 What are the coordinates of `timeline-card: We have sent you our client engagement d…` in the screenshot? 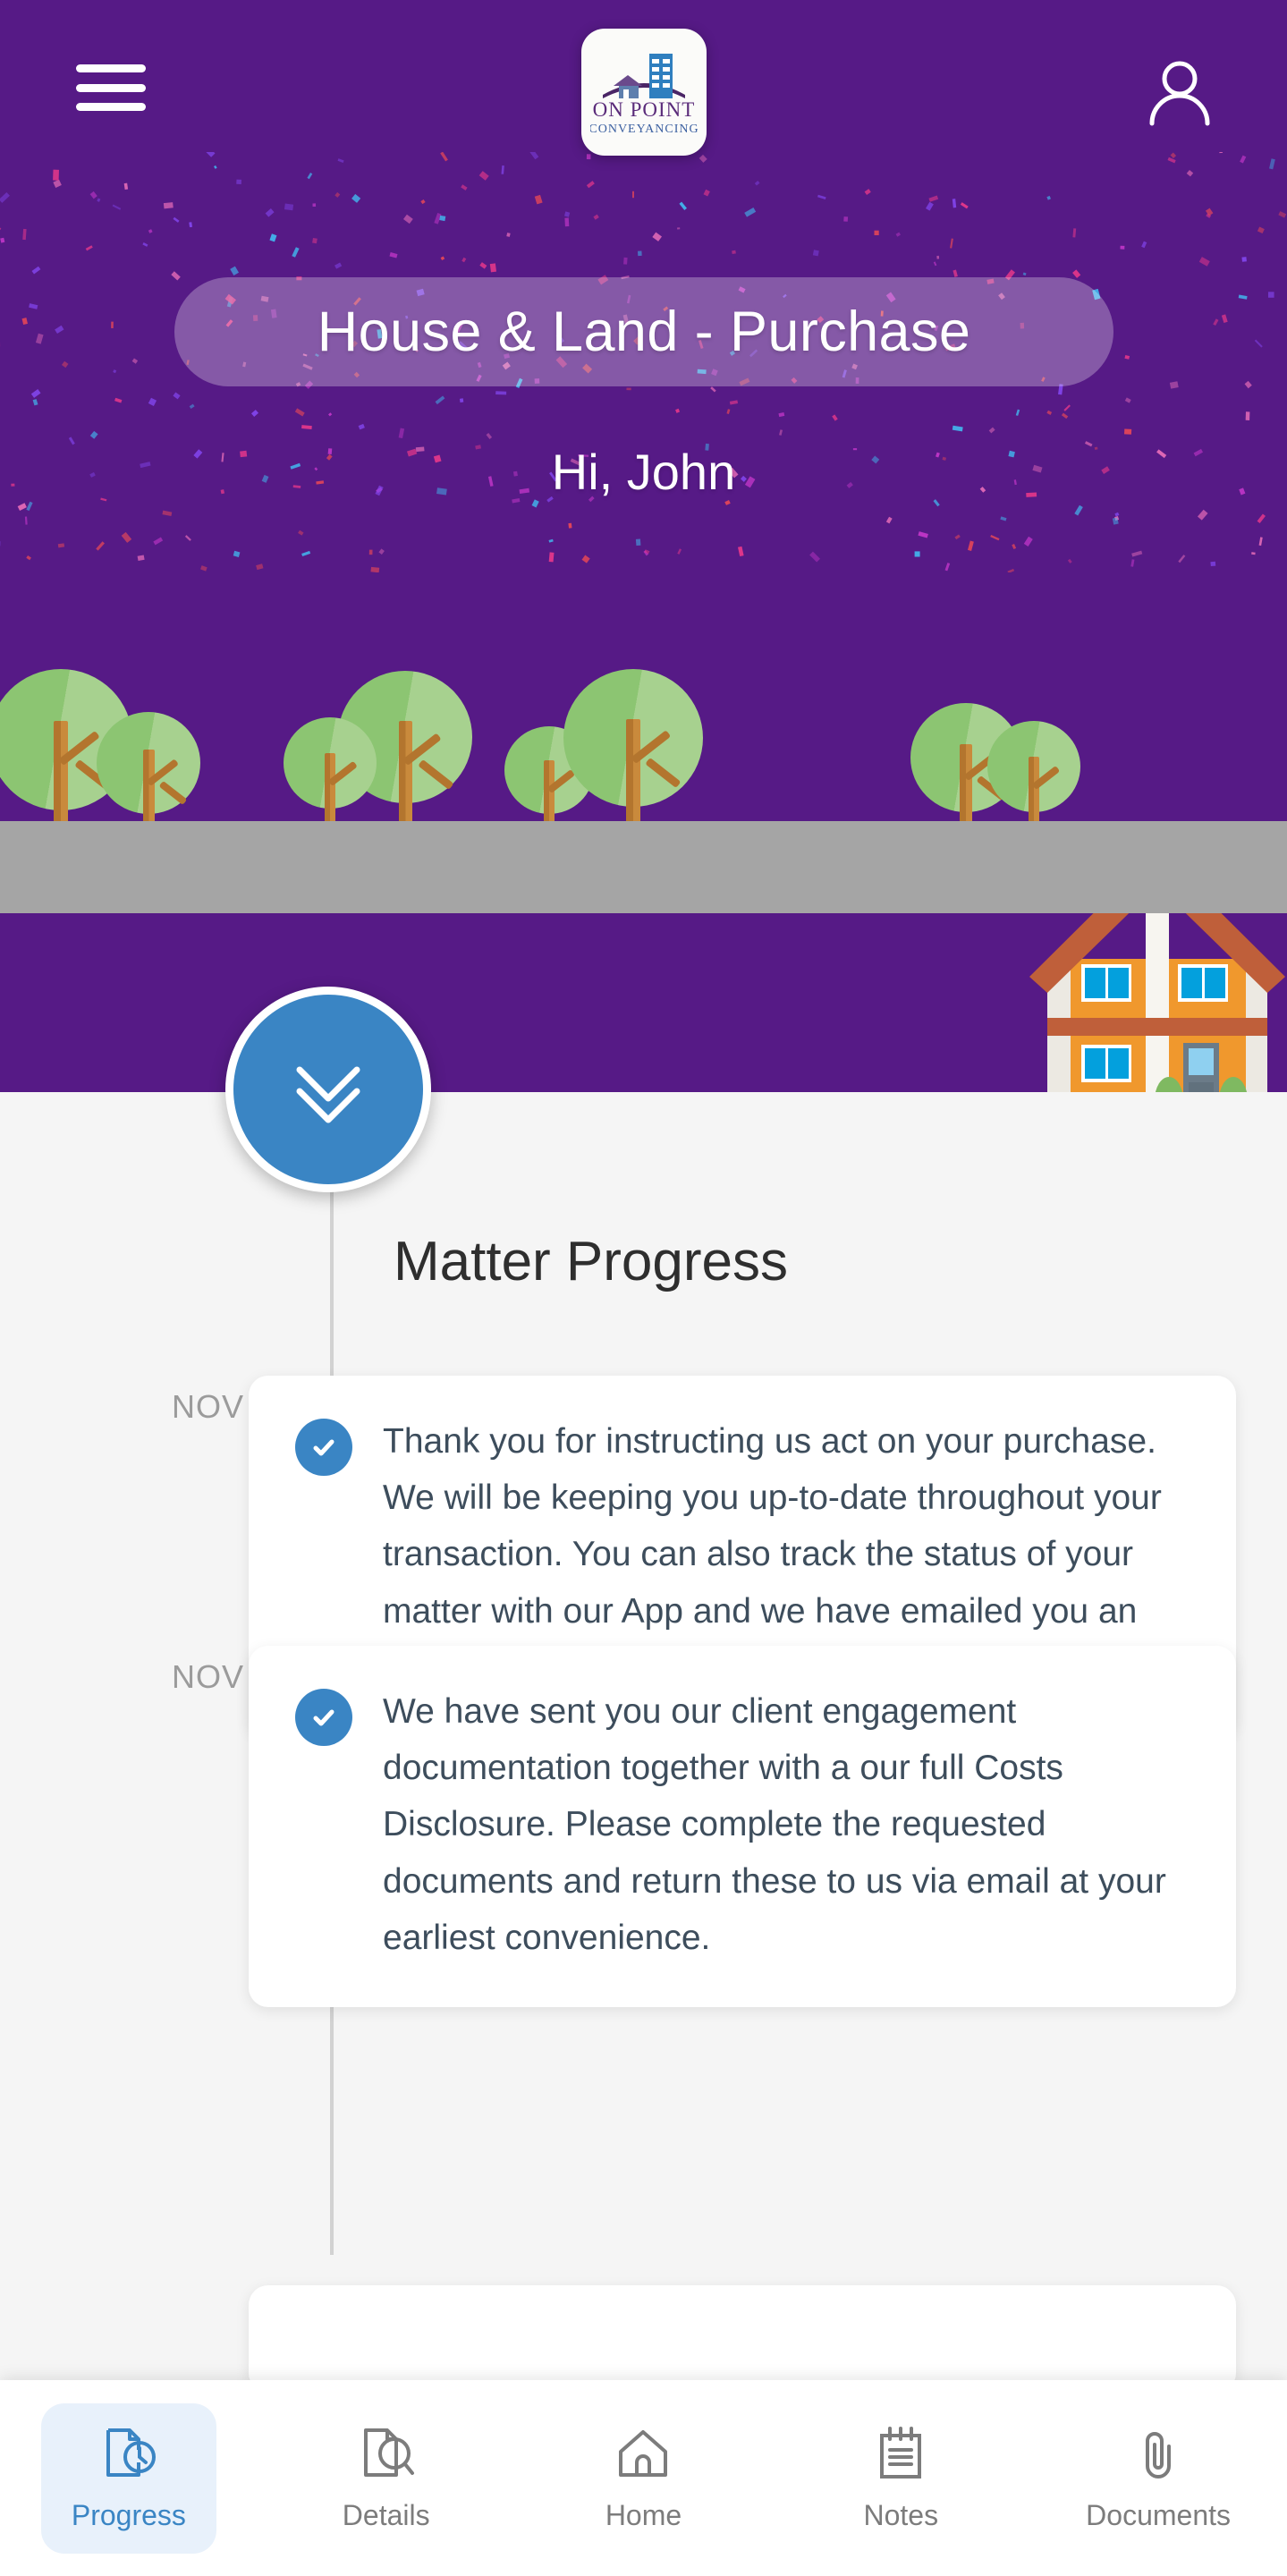 It's located at (742, 1826).